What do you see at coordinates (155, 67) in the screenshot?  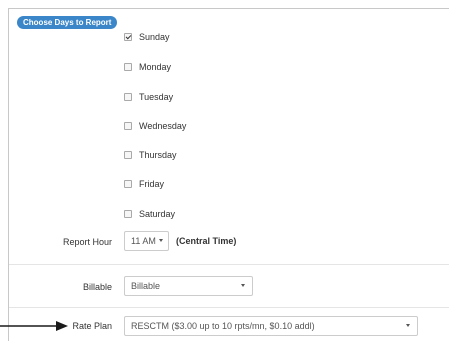 I see `day-label: Monday` at bounding box center [155, 67].